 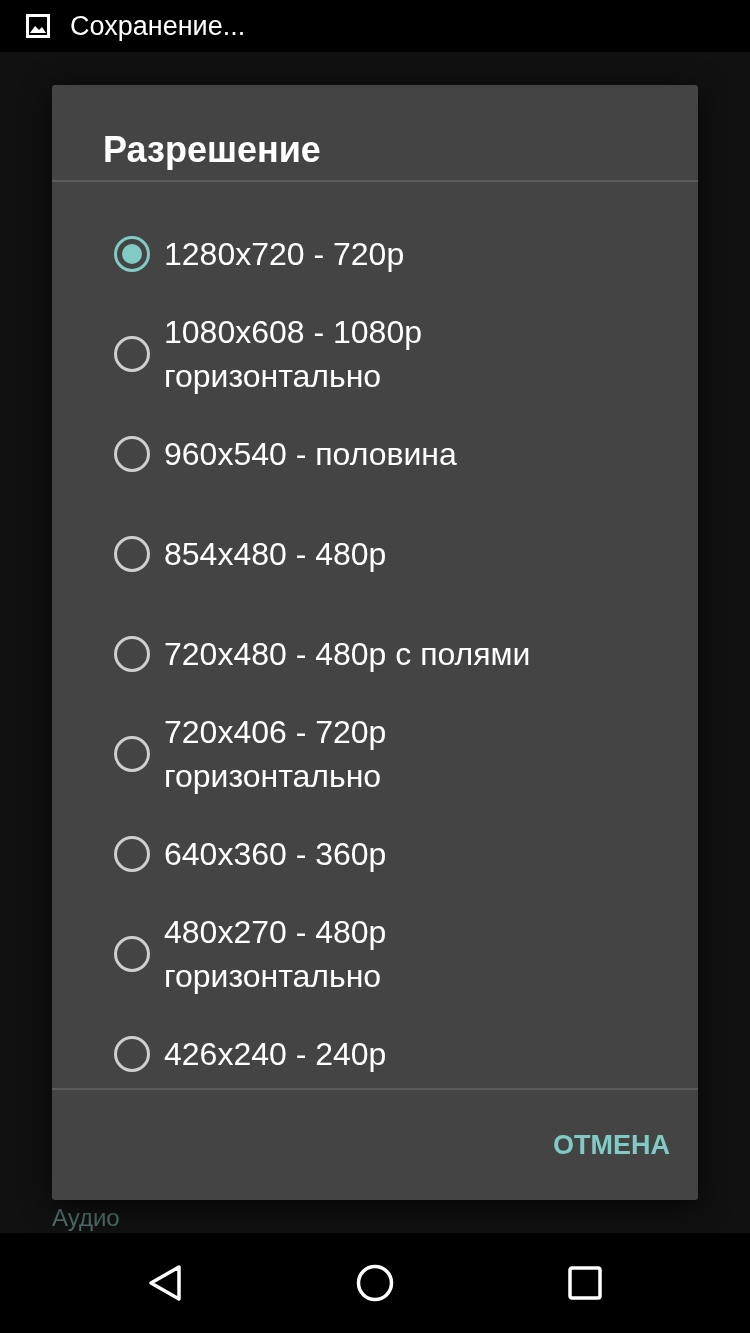 I want to click on option-label: 960x540 - половина, so click(x=311, y=454).